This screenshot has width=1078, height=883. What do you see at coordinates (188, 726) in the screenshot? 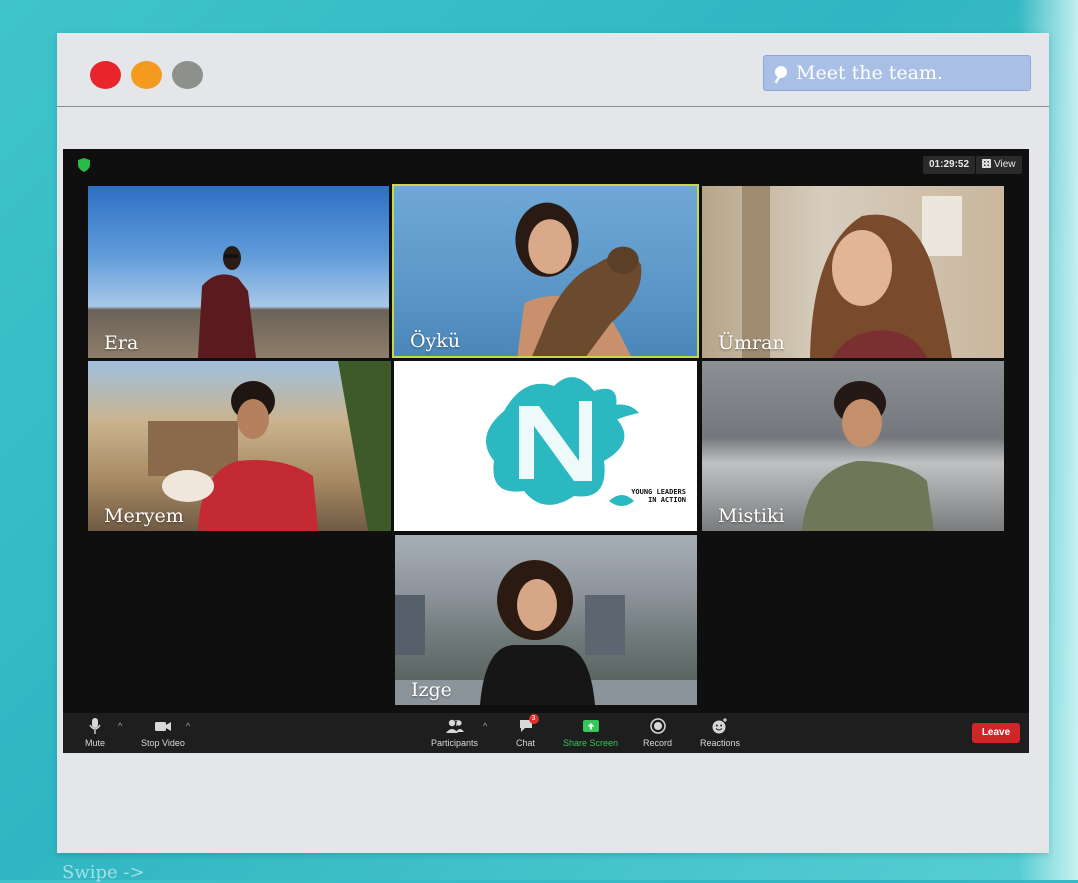
I see `video-options-caret: ^` at bounding box center [188, 726].